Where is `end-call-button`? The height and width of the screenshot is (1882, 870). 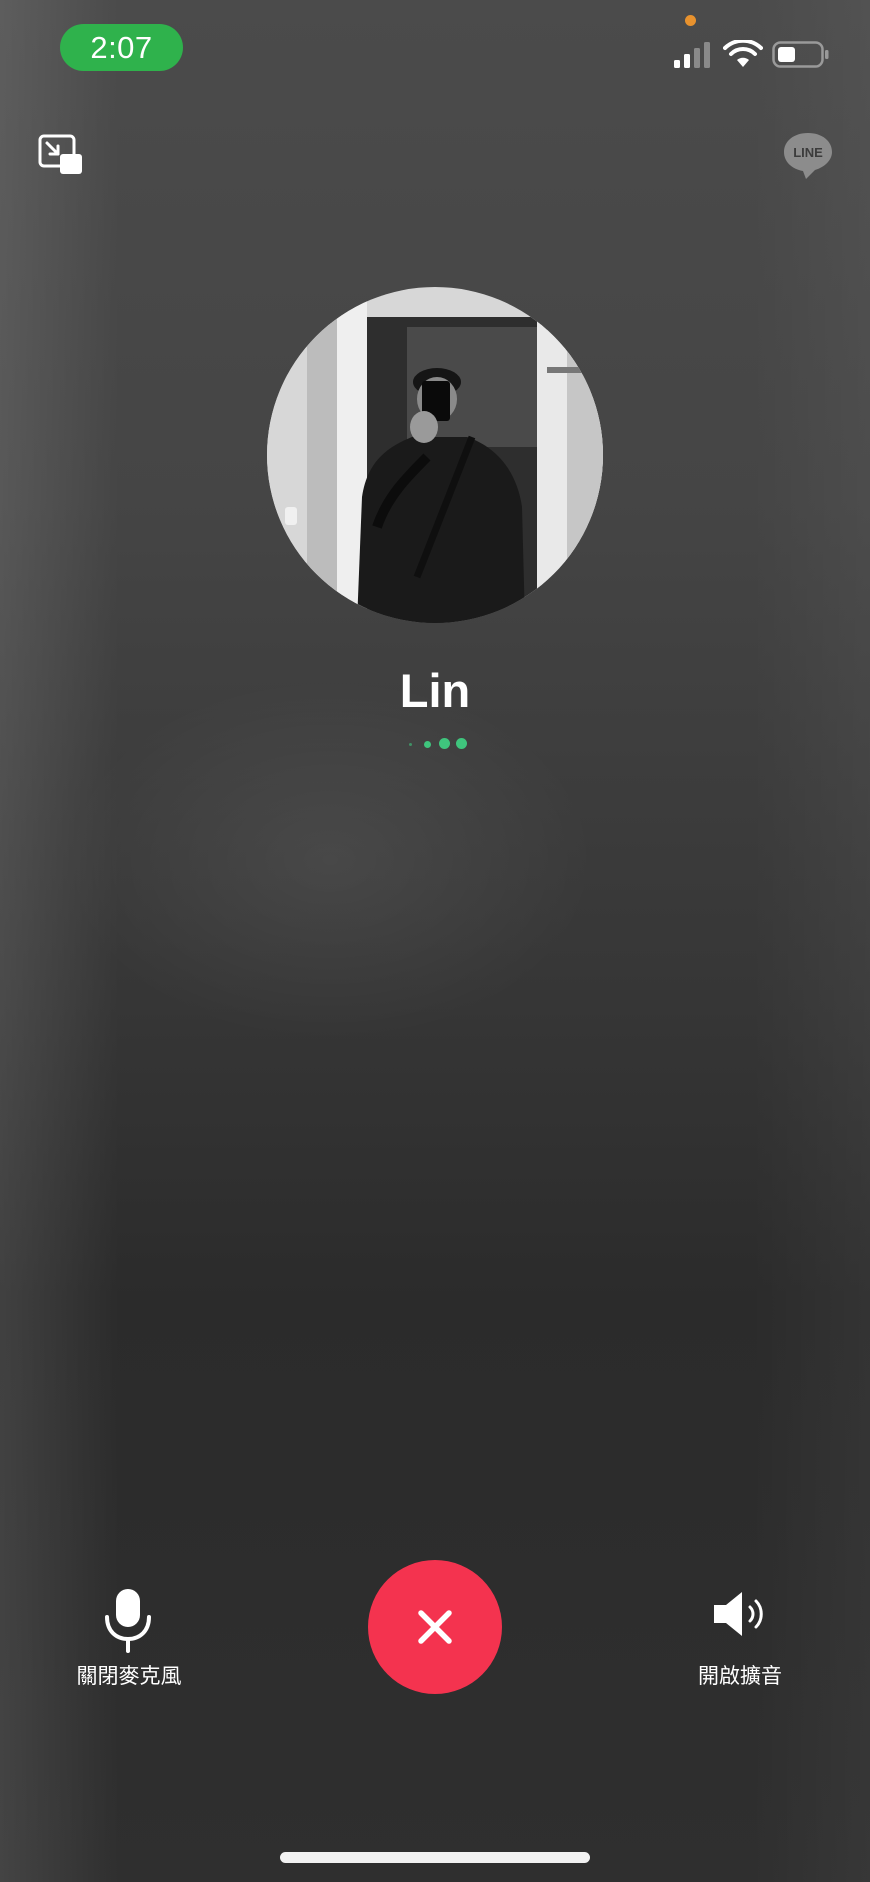 end-call-button is located at coordinates (435, 1627).